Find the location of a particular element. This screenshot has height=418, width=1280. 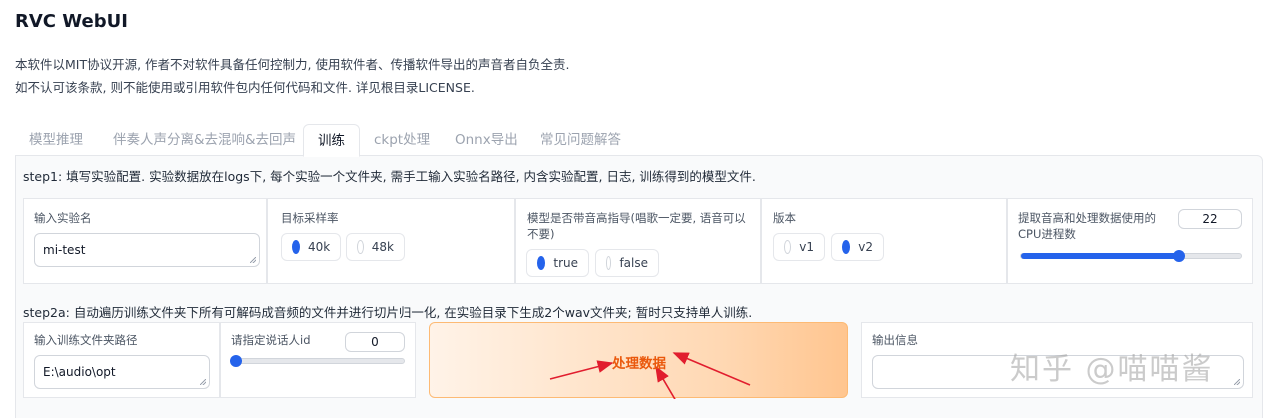

speaker-id-slider is located at coordinates (317, 361).